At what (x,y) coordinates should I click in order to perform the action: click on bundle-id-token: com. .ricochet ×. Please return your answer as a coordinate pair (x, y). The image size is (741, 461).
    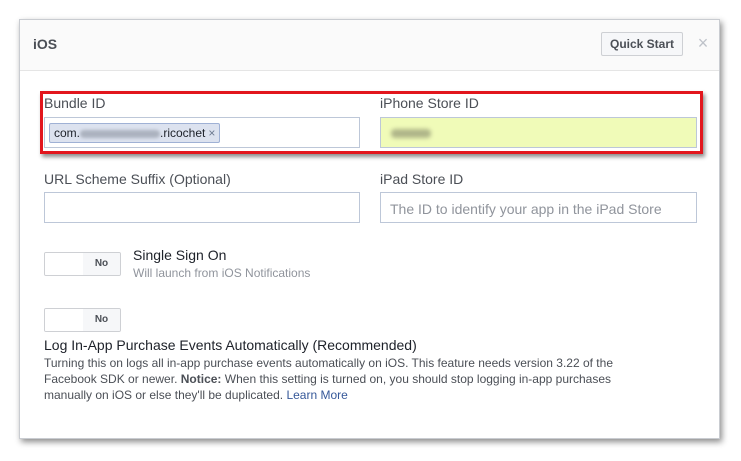
    Looking at the image, I should click on (135, 133).